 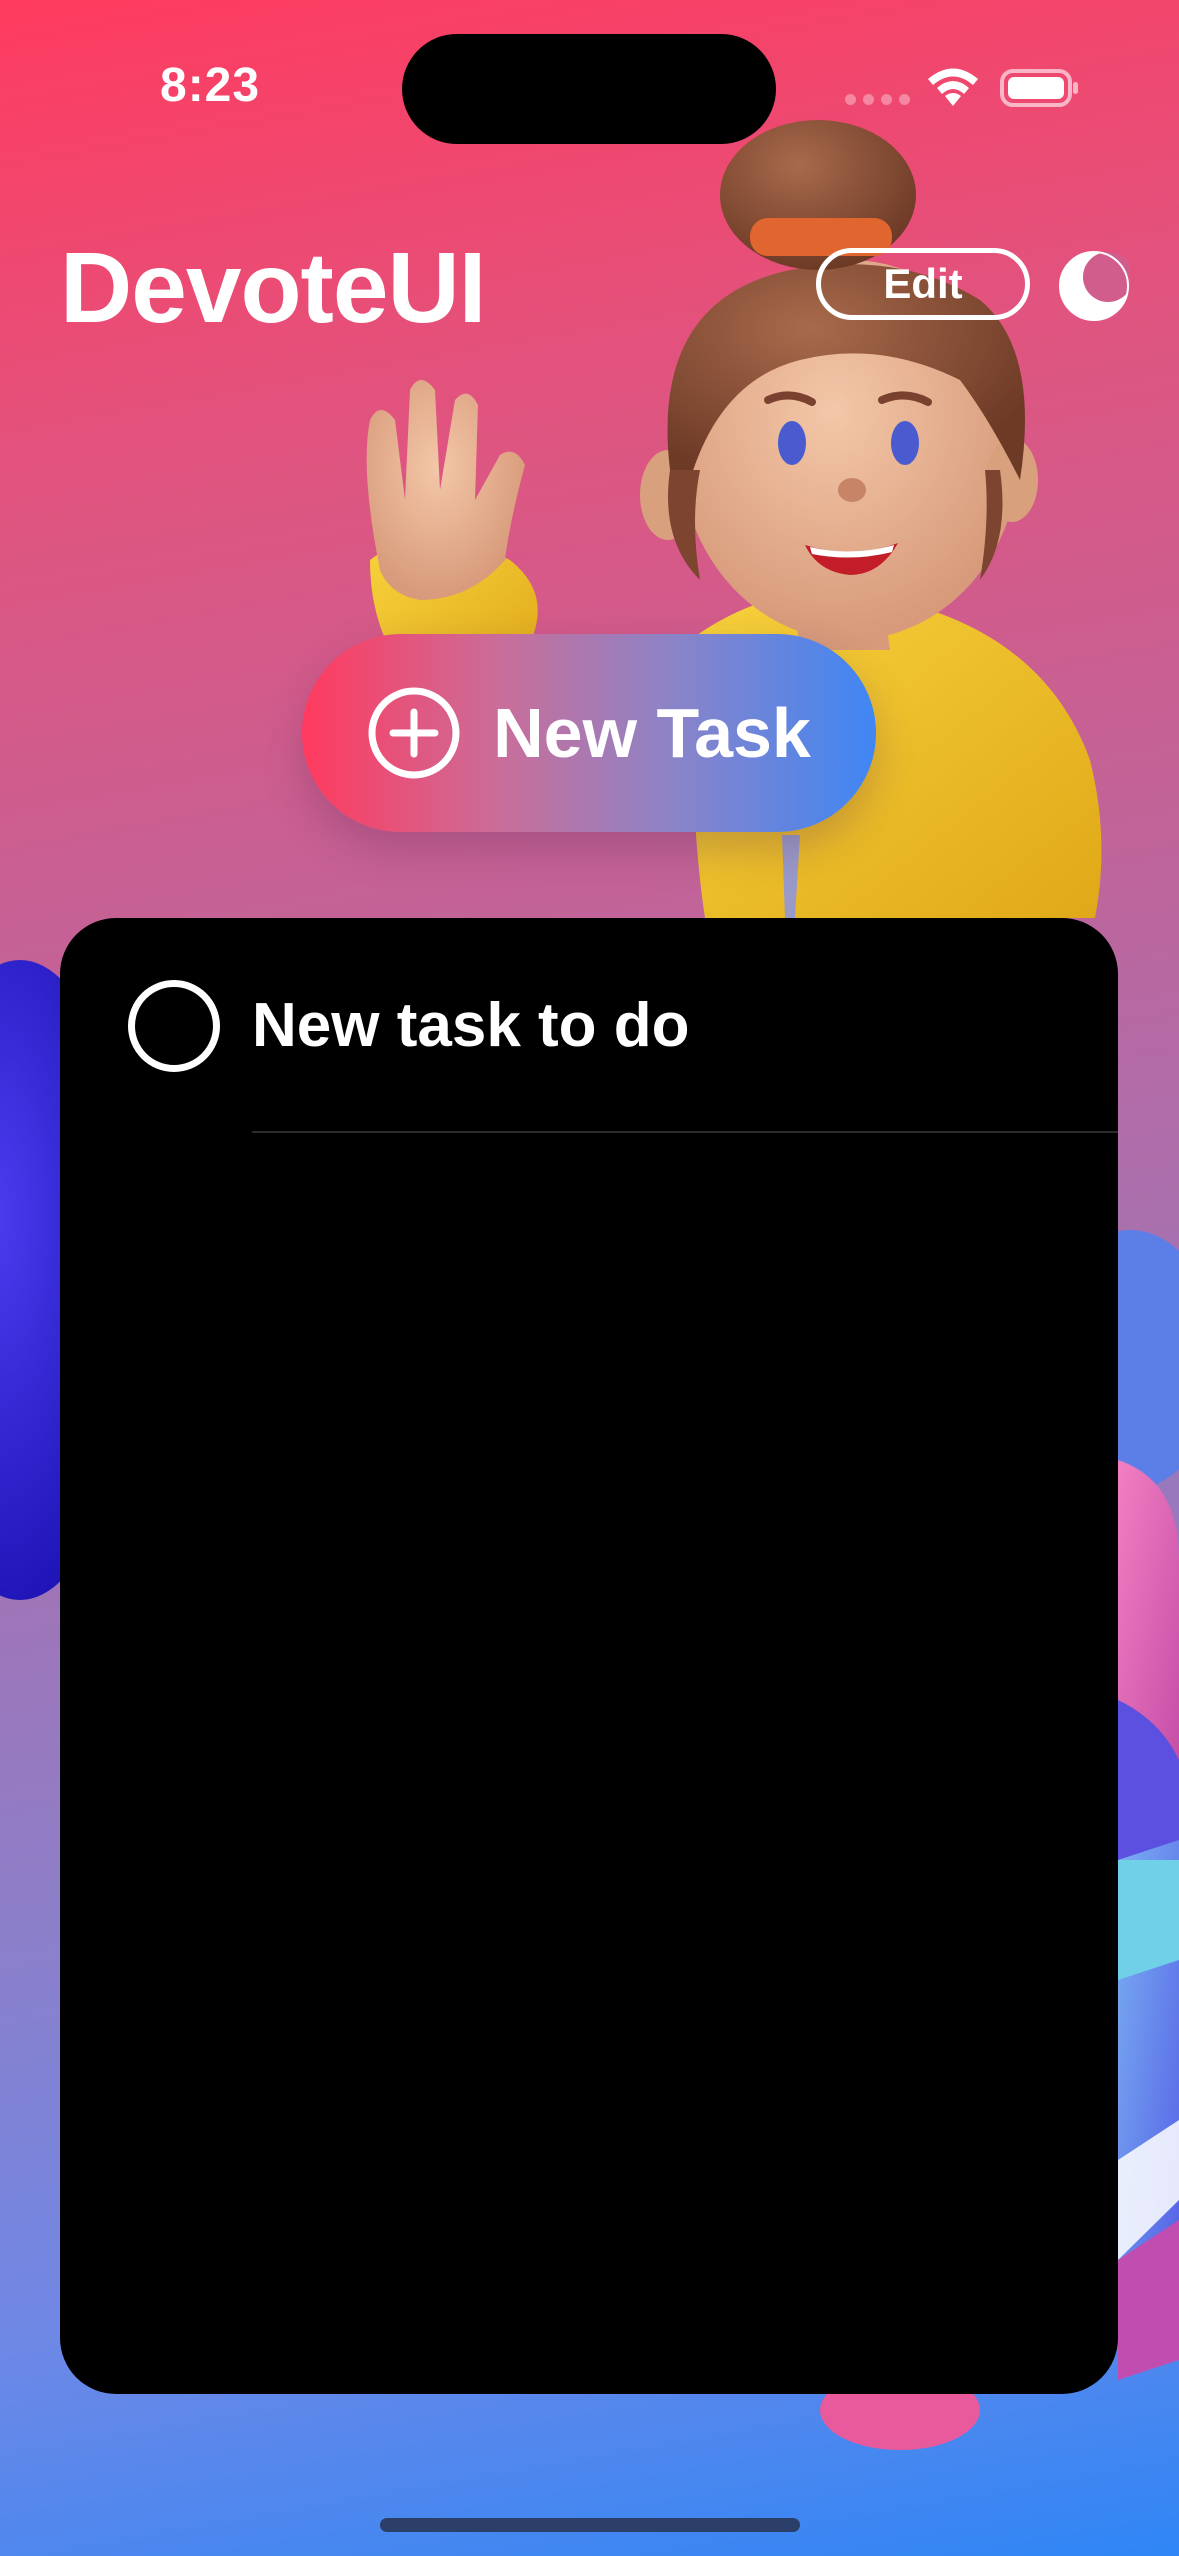 What do you see at coordinates (174, 1026) in the screenshot?
I see `task-checkbox` at bounding box center [174, 1026].